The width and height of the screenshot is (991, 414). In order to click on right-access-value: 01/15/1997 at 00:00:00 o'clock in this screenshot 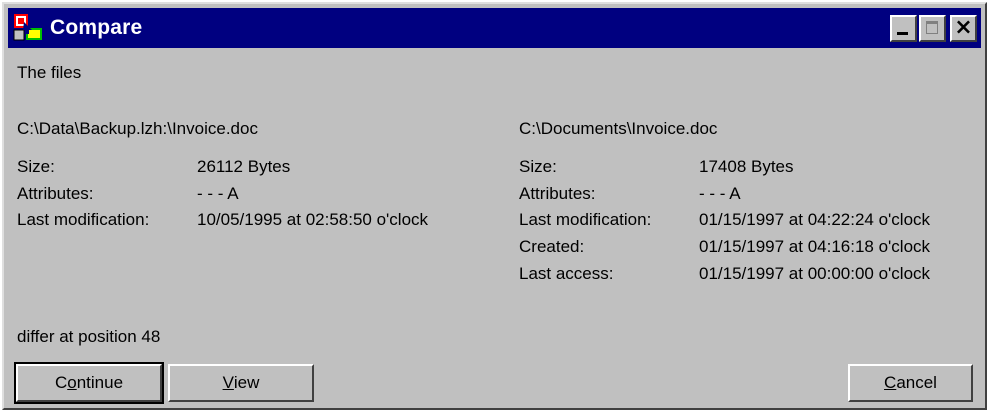, I will do `click(815, 273)`.